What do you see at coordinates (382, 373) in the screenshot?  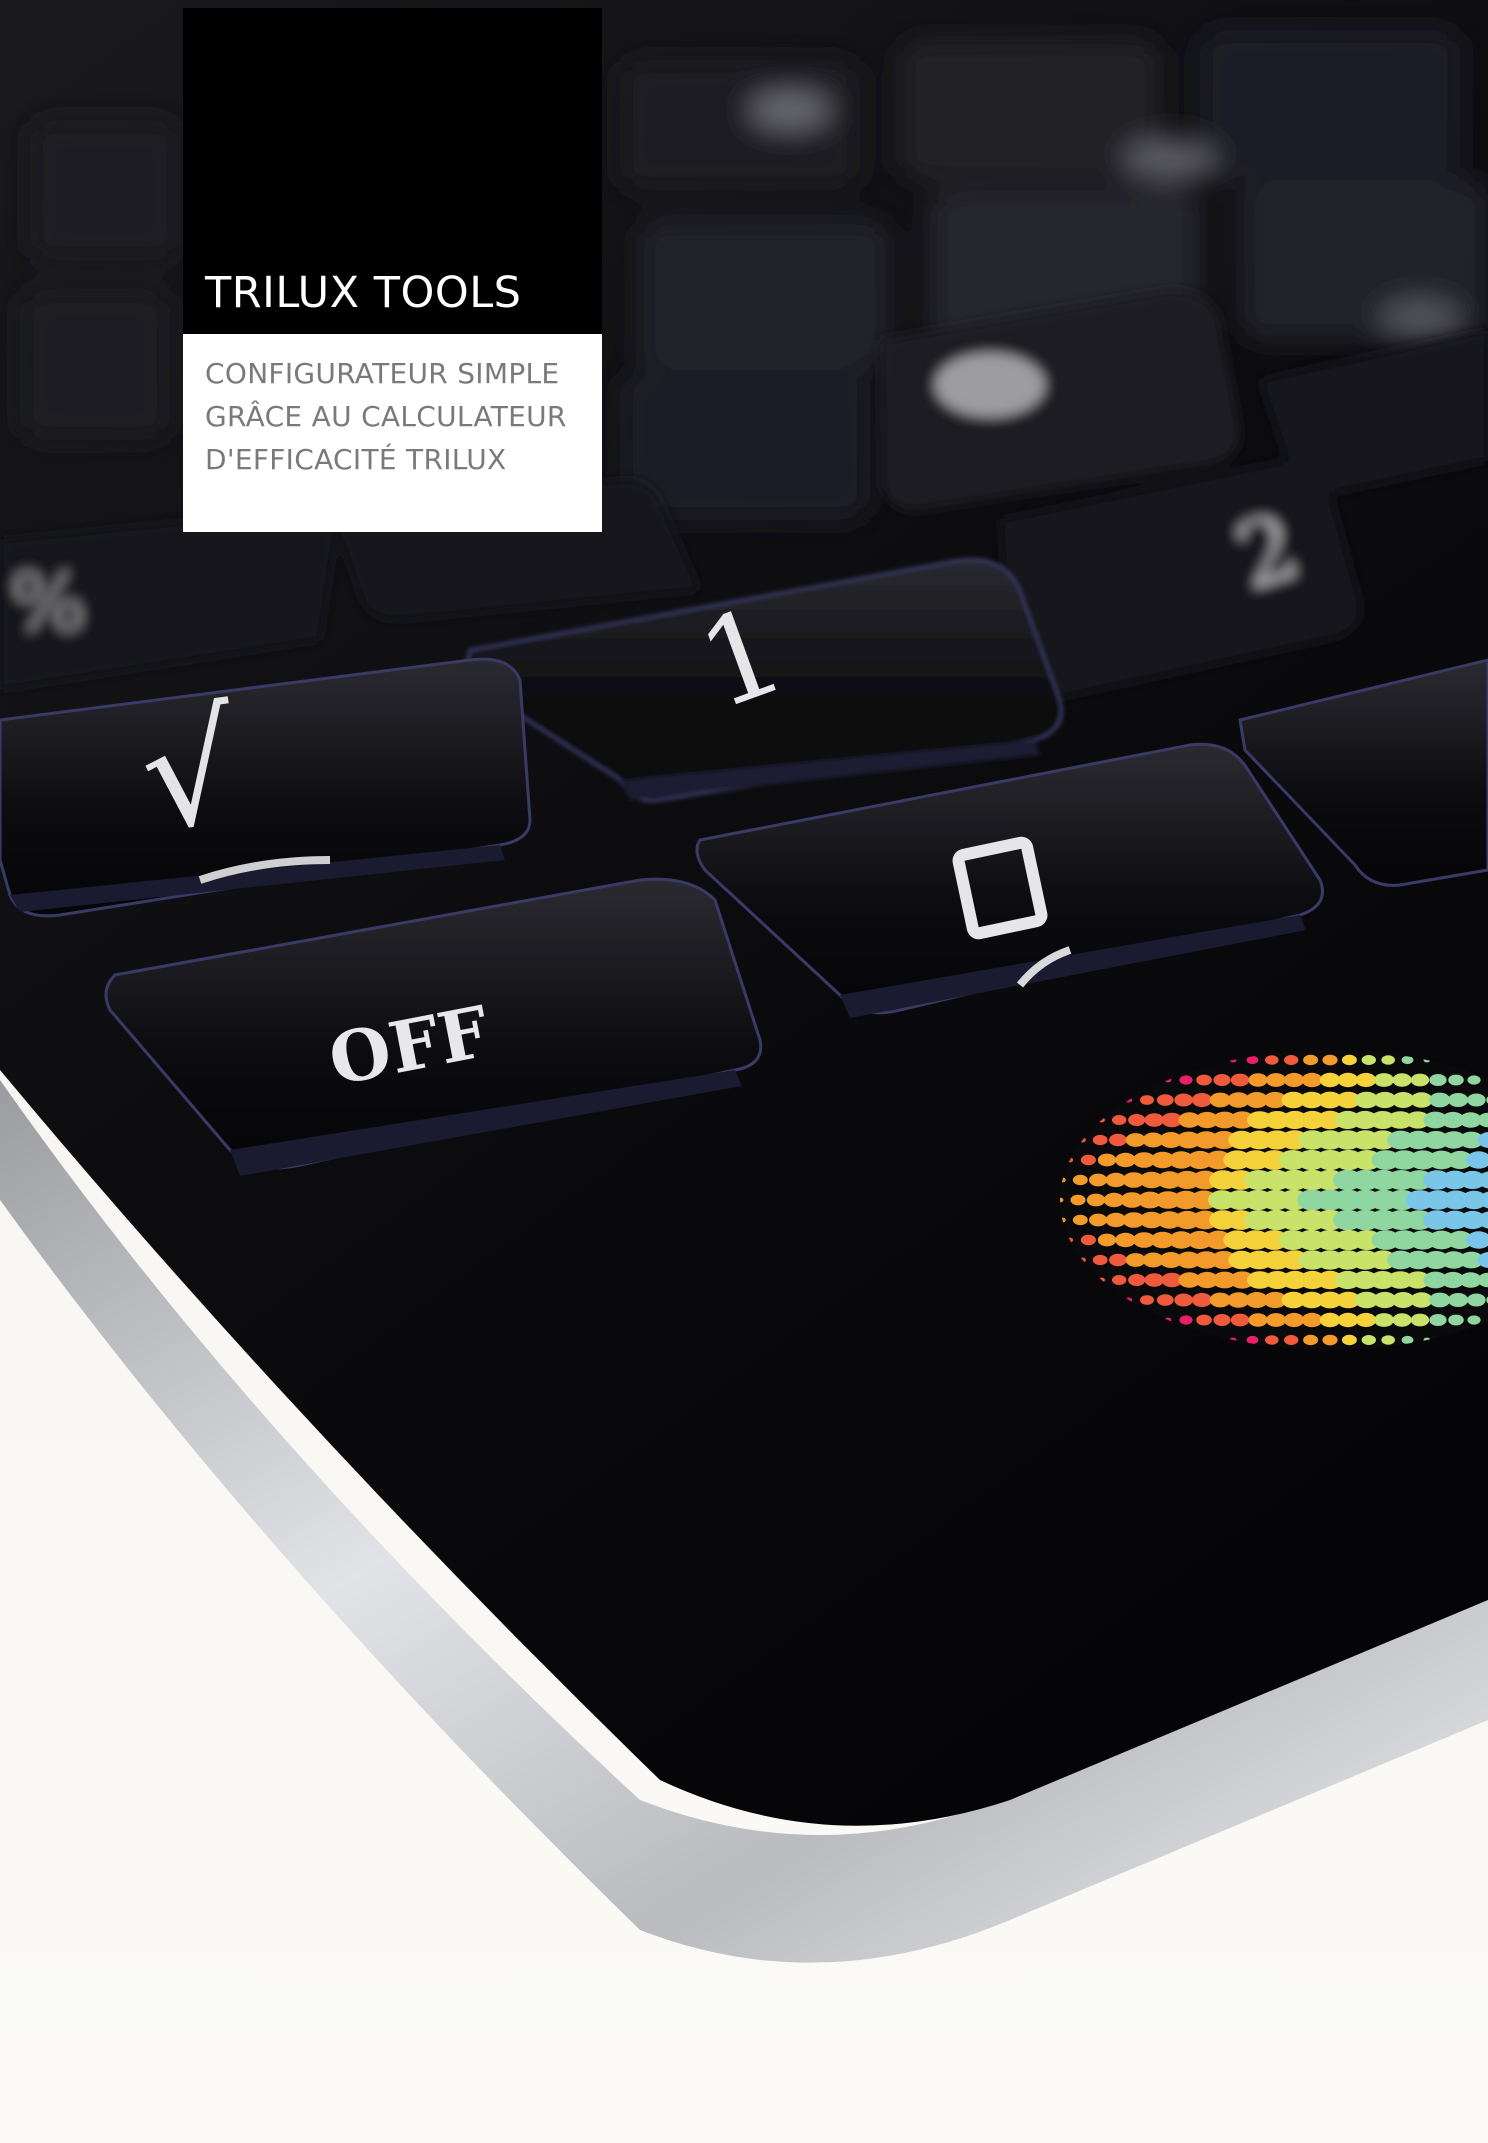 I see `subtitle-line-1: CONFIGURATEUR SIMPLE` at bounding box center [382, 373].